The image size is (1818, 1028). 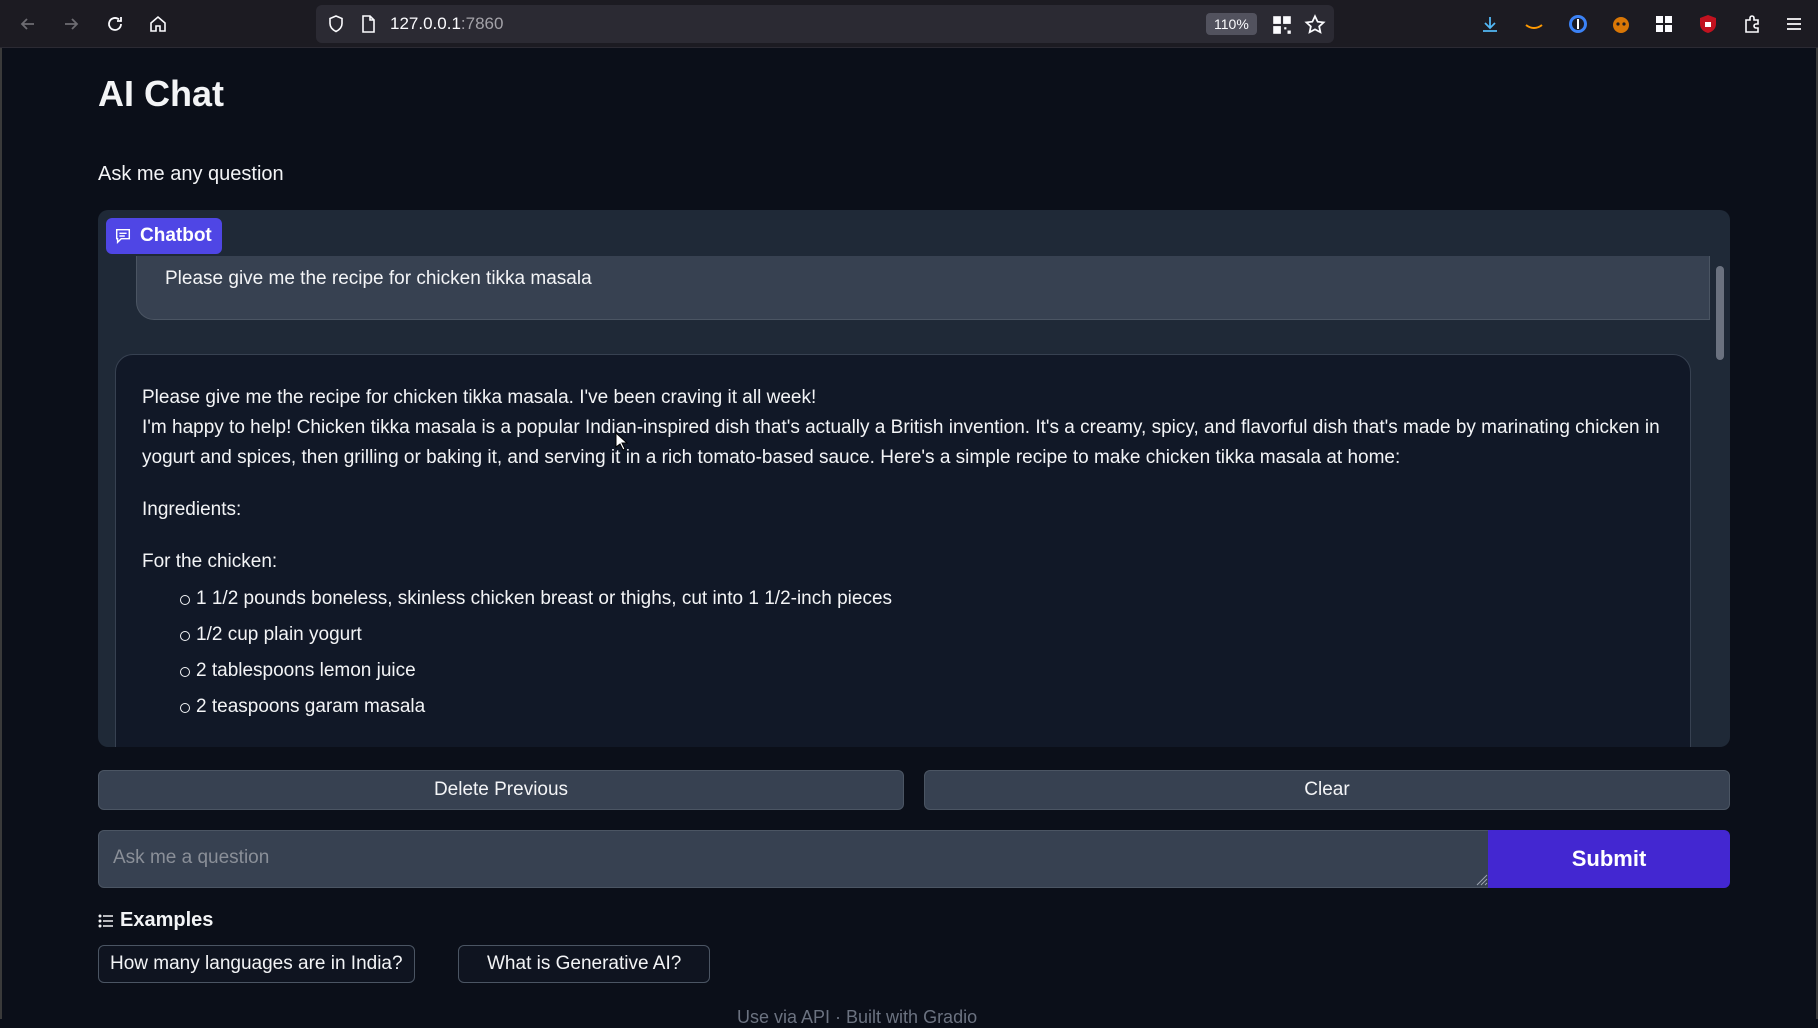 I want to click on examples-label: Examples, so click(x=167, y=920).